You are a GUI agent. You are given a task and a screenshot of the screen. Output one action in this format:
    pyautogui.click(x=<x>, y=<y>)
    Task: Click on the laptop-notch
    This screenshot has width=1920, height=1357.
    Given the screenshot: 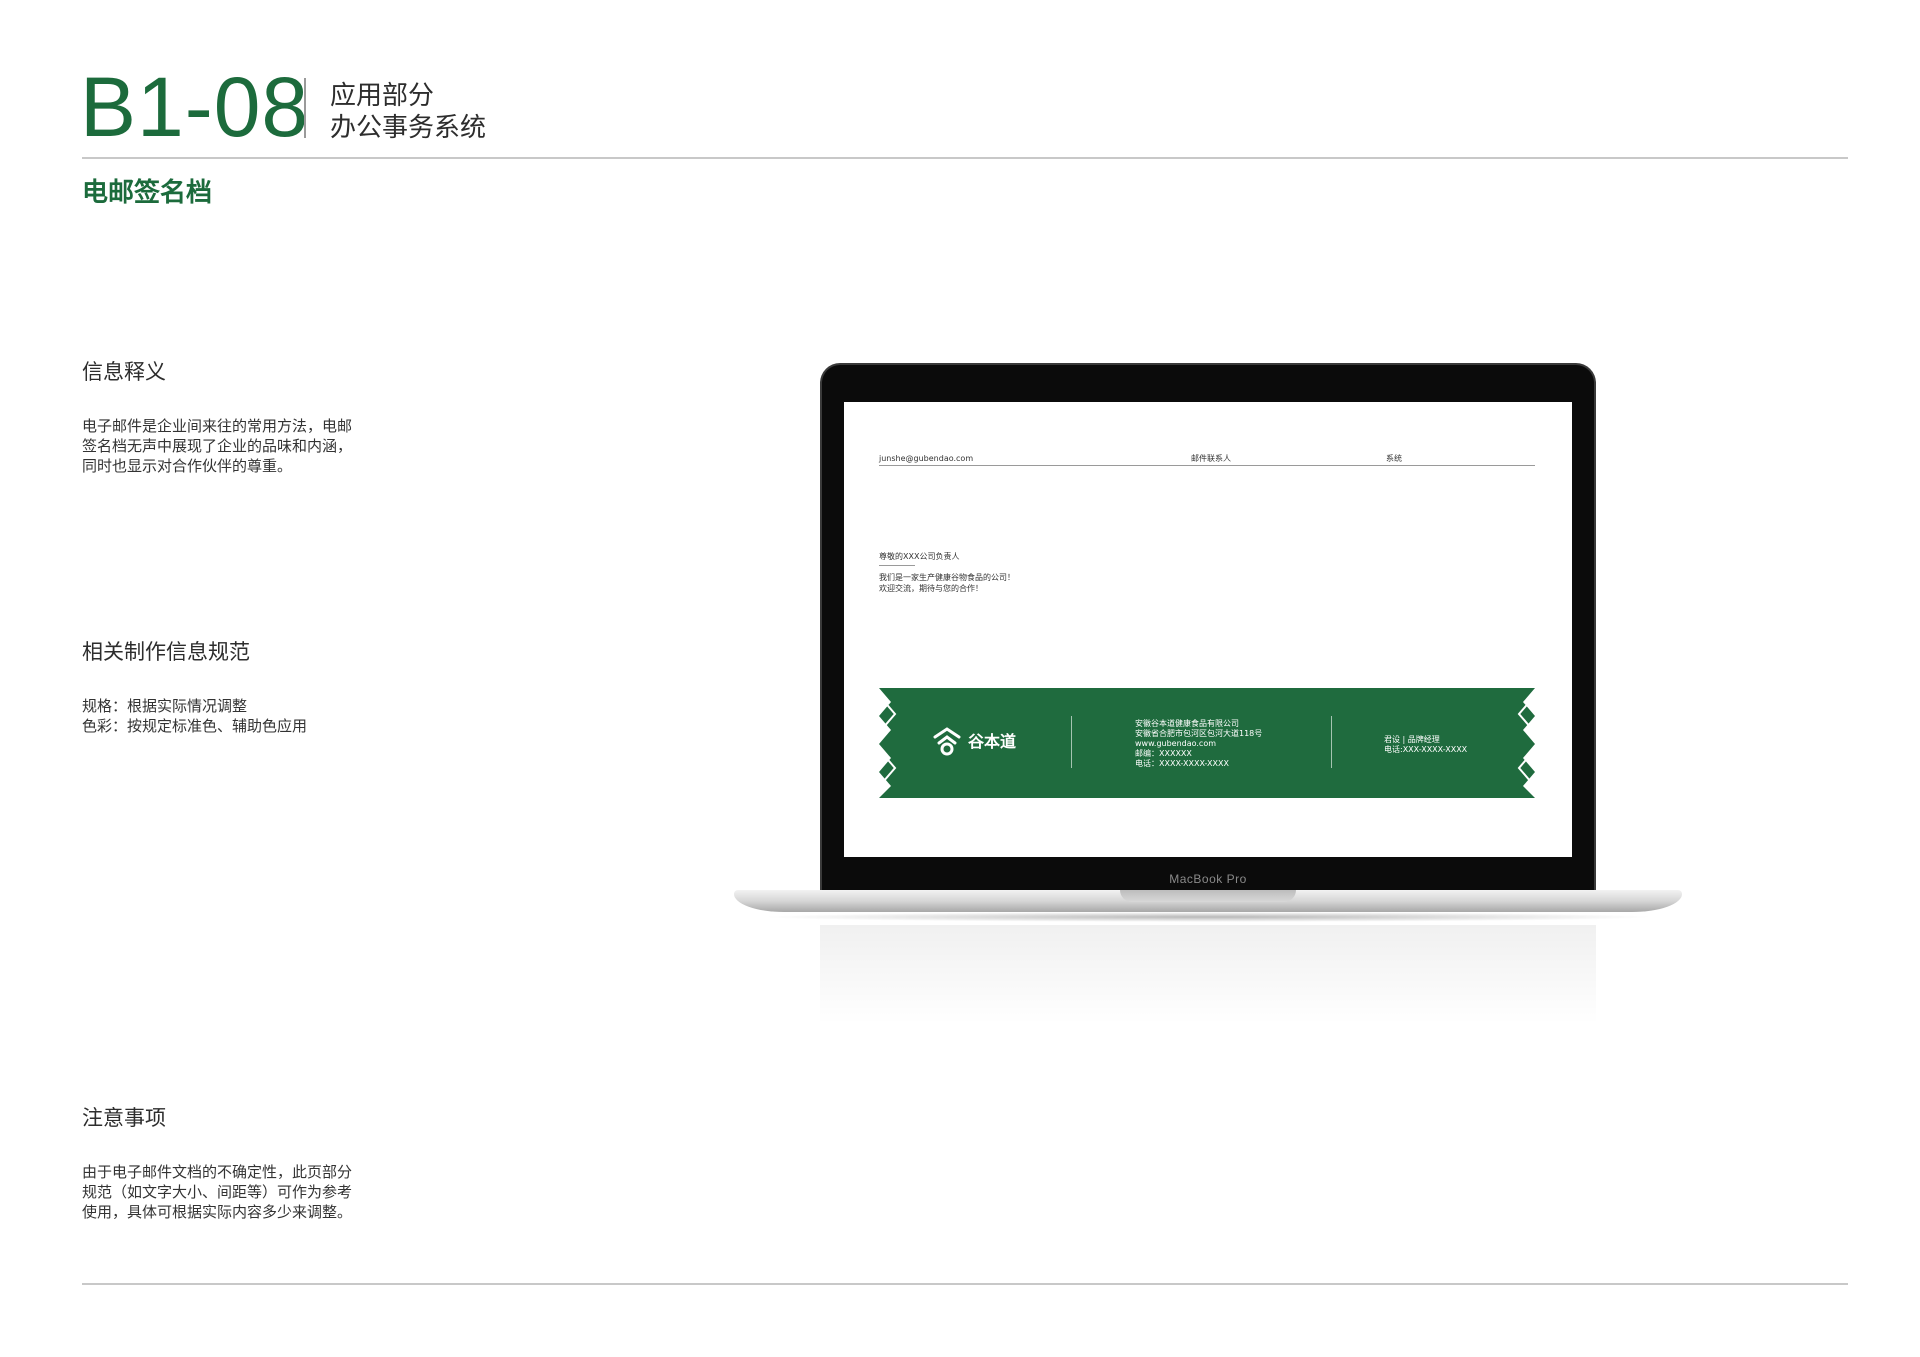 What is the action you would take?
    pyautogui.click(x=1208, y=896)
    